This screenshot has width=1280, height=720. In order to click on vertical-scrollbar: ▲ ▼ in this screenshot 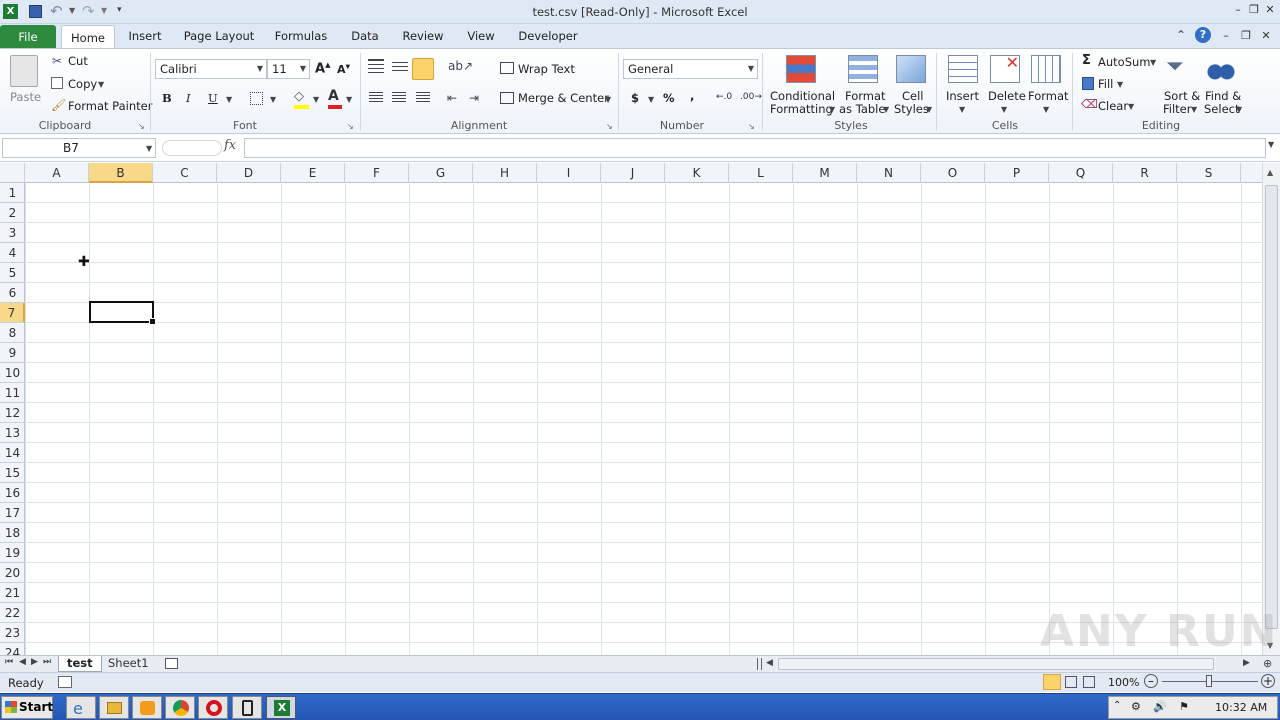, I will do `click(1271, 409)`.